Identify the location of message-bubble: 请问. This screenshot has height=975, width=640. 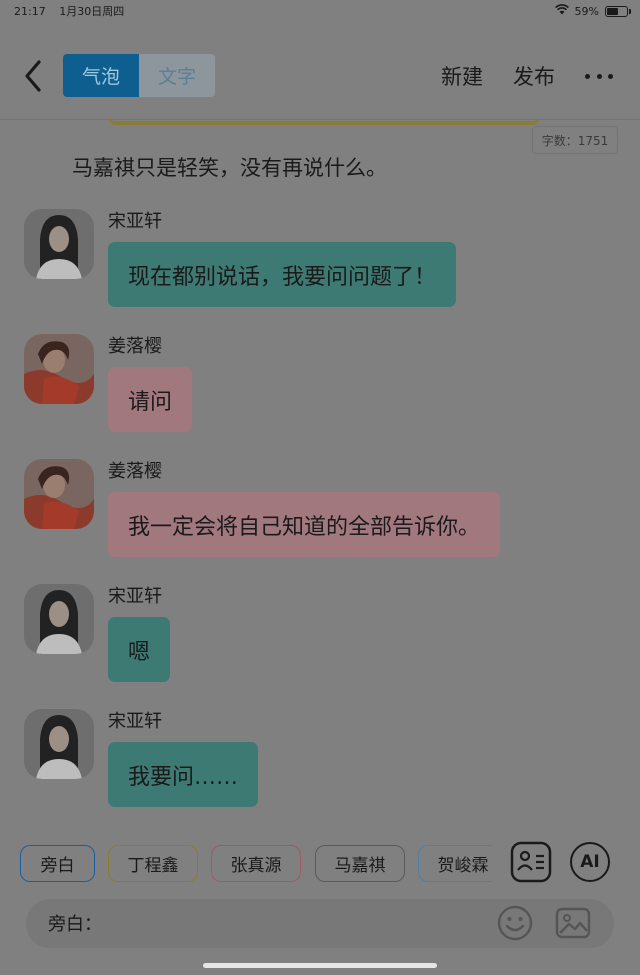
(150, 399).